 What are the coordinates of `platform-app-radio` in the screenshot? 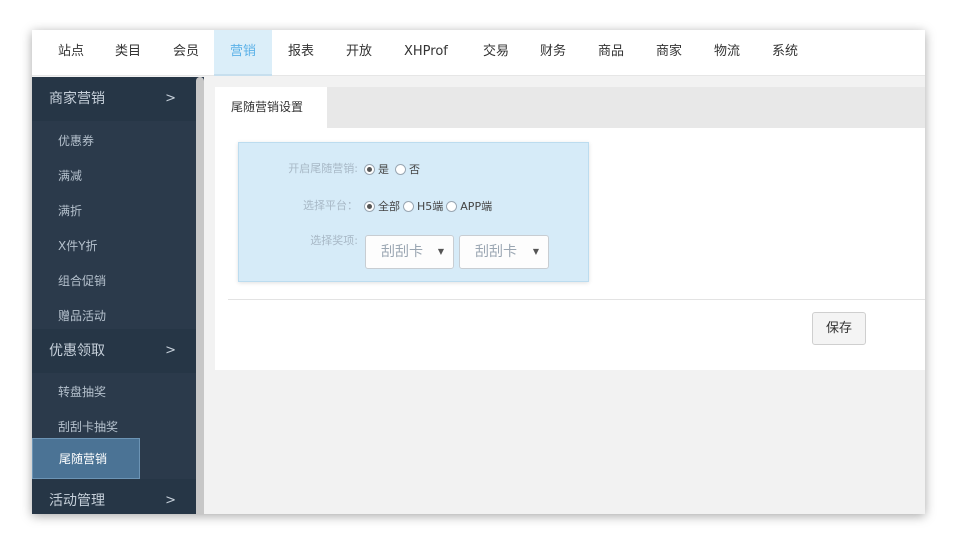 It's located at (452, 206).